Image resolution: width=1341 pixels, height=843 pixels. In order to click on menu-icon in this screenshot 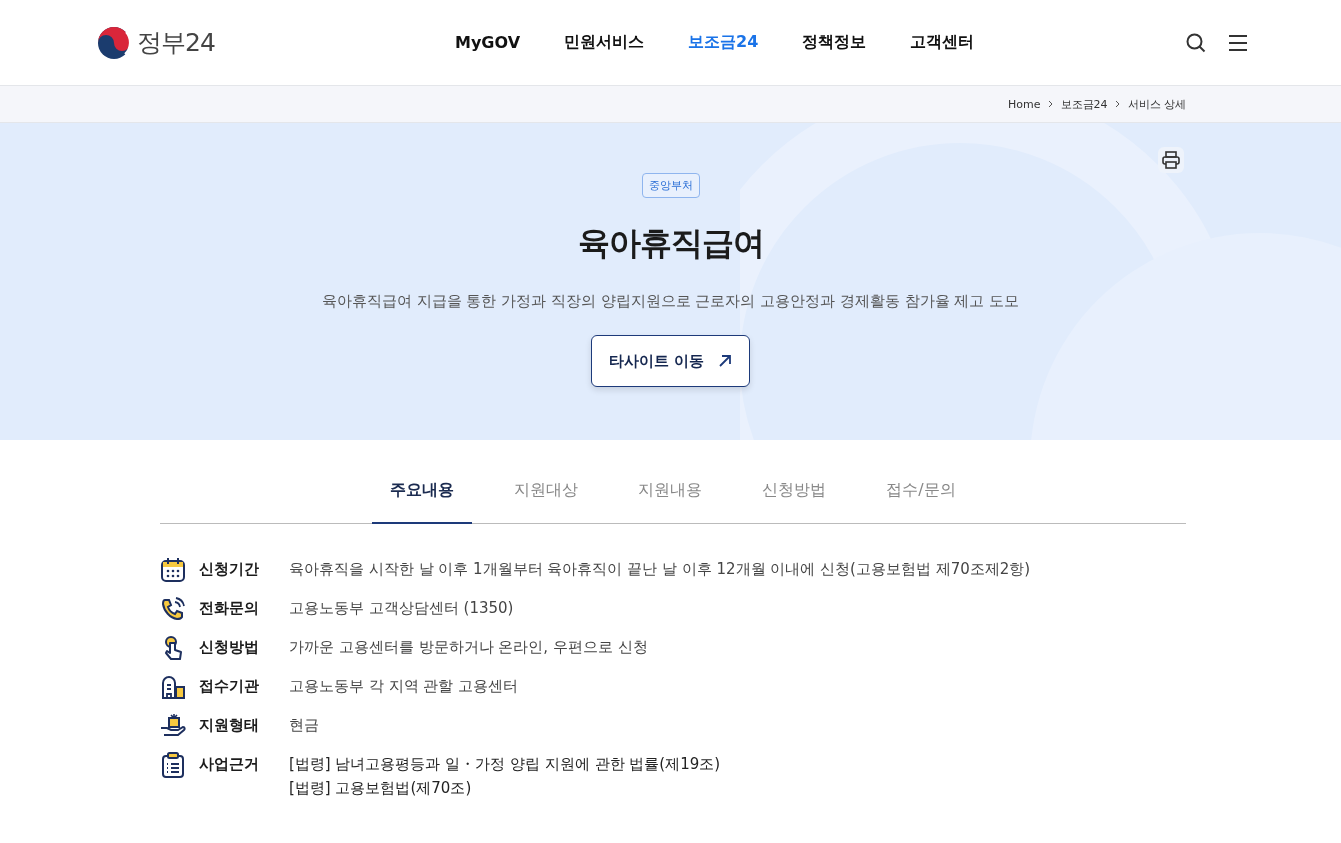, I will do `click(1238, 42)`.